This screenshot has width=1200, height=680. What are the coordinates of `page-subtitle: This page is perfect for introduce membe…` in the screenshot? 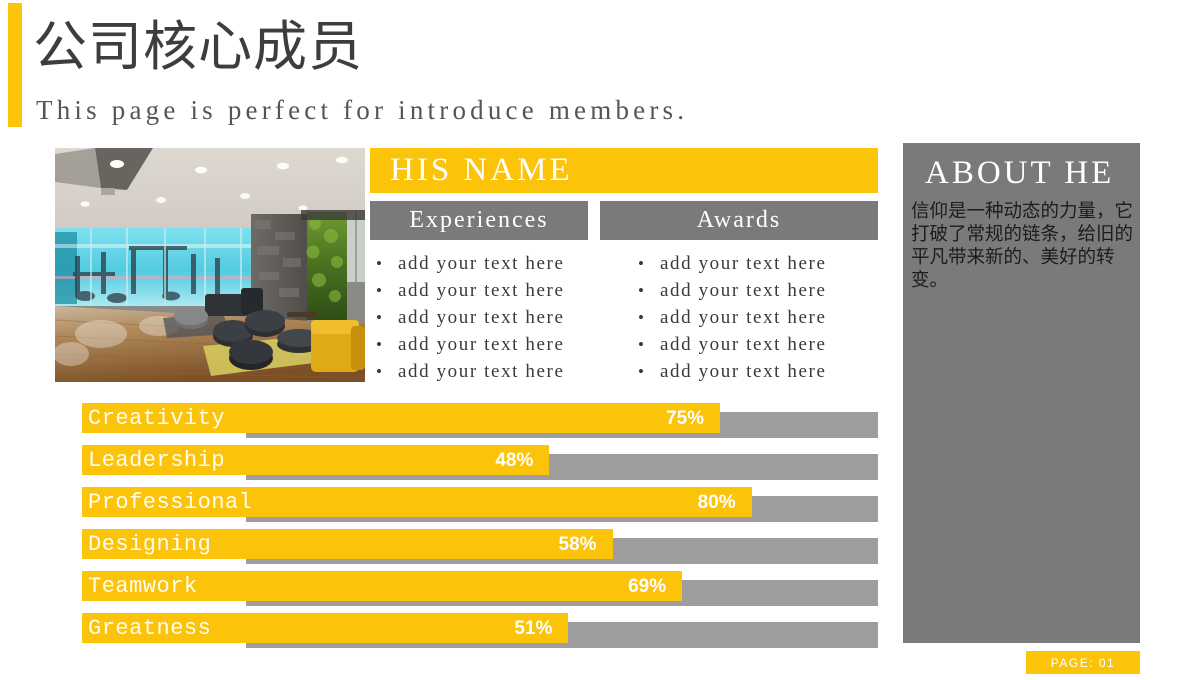 It's located at (362, 110).